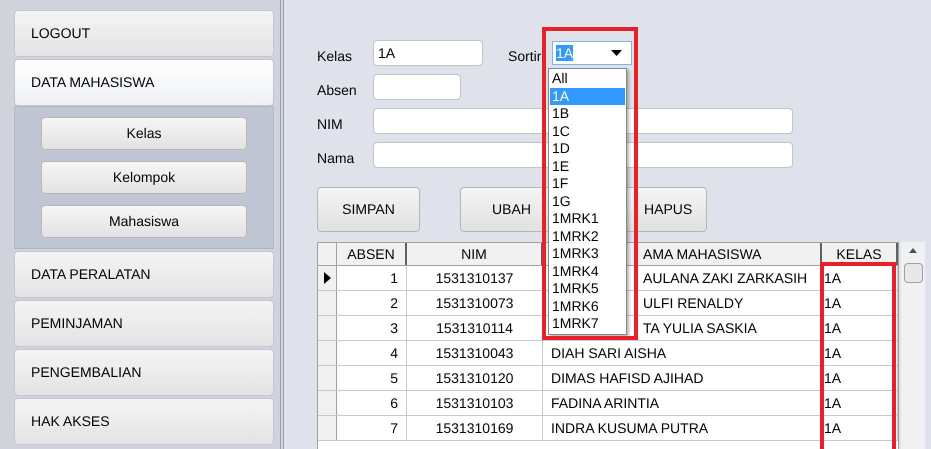 This screenshot has height=449, width=931. What do you see at coordinates (474, 403) in the screenshot?
I see `table-cell-text: 1531310103` at bounding box center [474, 403].